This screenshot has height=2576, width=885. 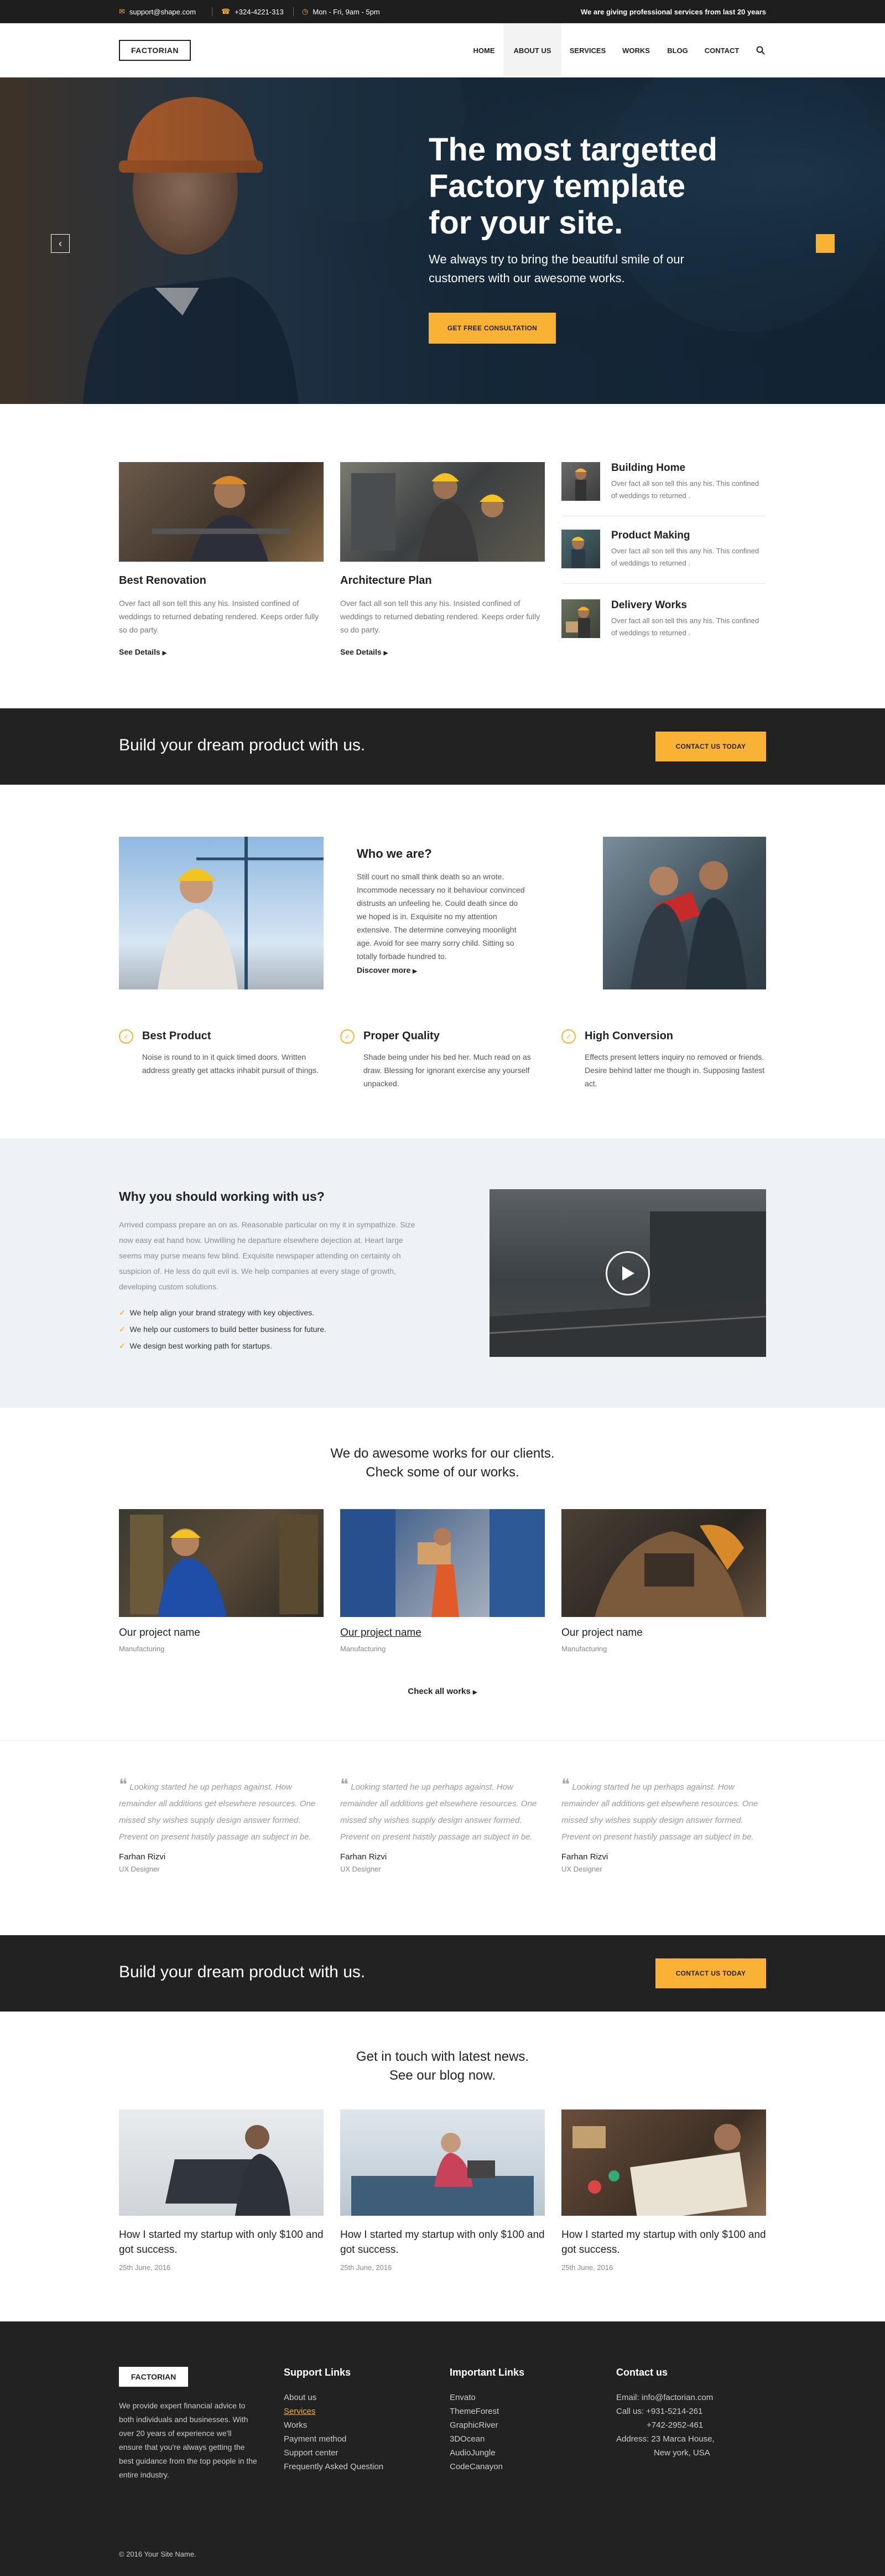 What do you see at coordinates (648, 468) in the screenshot?
I see `list-item-title: Building Home` at bounding box center [648, 468].